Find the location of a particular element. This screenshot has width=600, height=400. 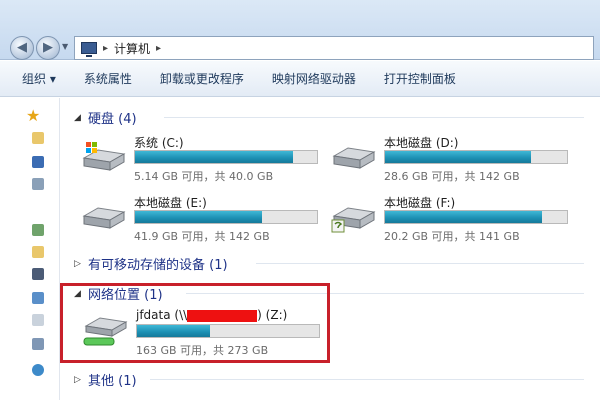

annotation-highlight-box is located at coordinates (195, 323).